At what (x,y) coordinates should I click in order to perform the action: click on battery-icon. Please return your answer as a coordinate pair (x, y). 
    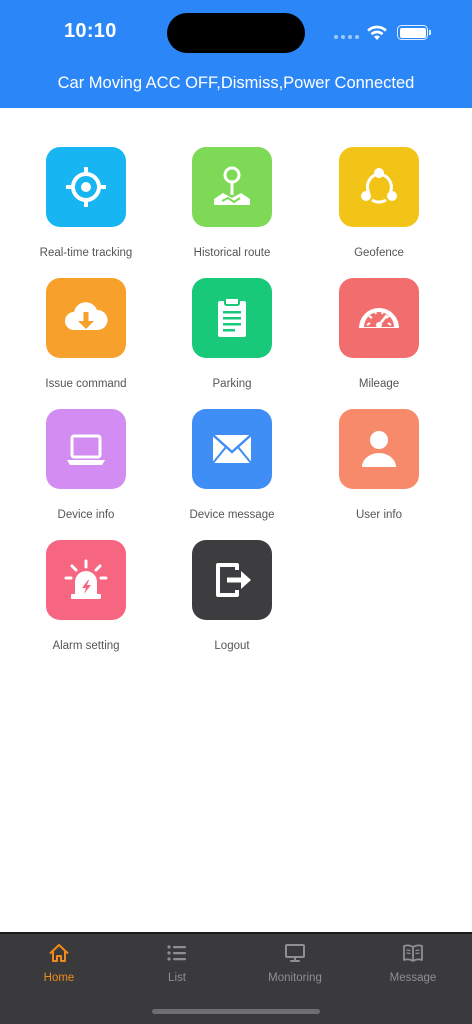
    Looking at the image, I should click on (414, 32).